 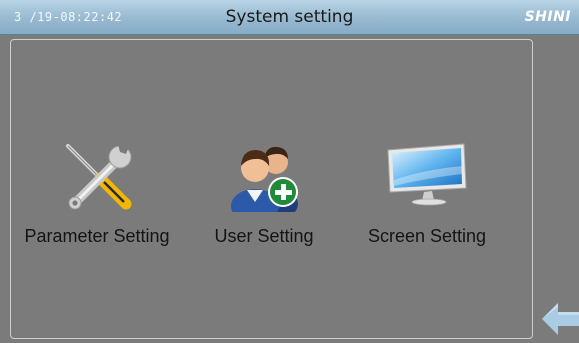 I want to click on screen-setting-button: Screen Setting, so click(x=427, y=200).